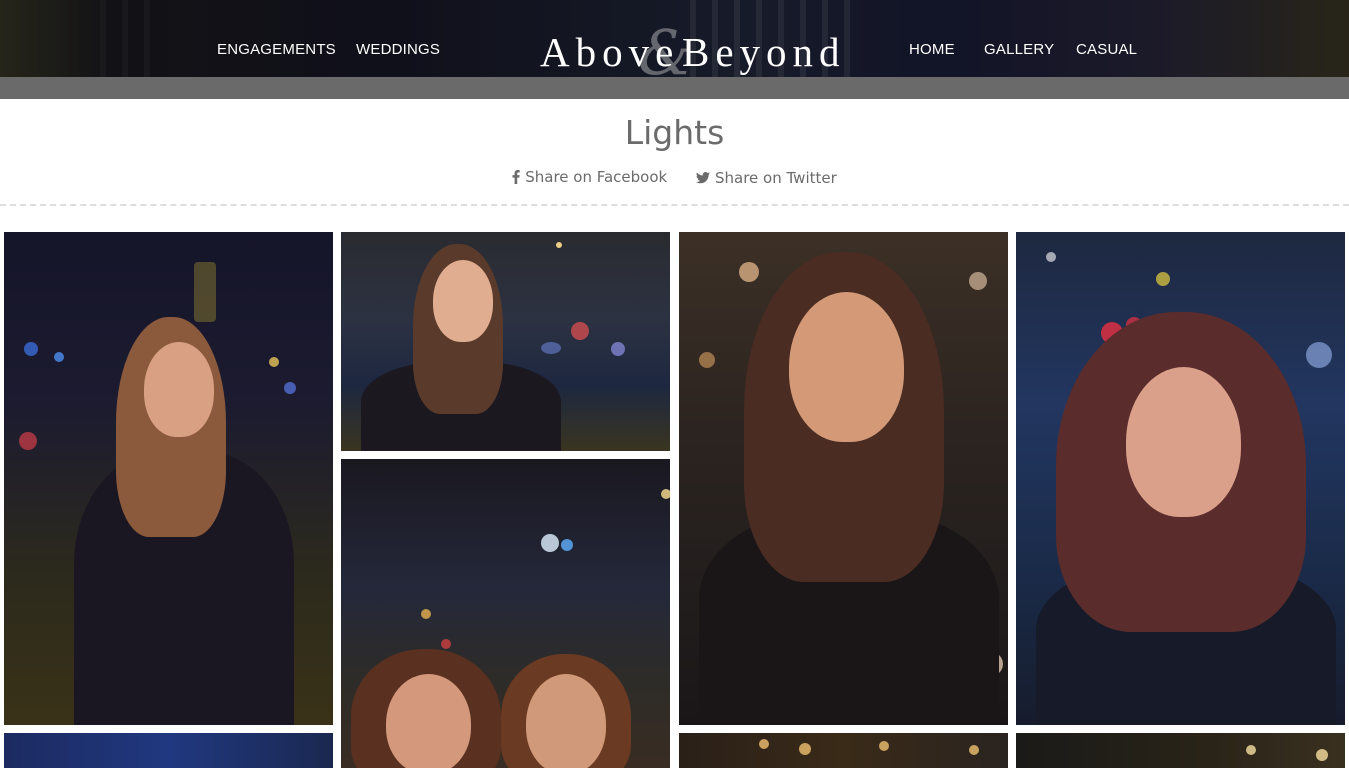  What do you see at coordinates (674, 88) in the screenshot?
I see `header-subbar` at bounding box center [674, 88].